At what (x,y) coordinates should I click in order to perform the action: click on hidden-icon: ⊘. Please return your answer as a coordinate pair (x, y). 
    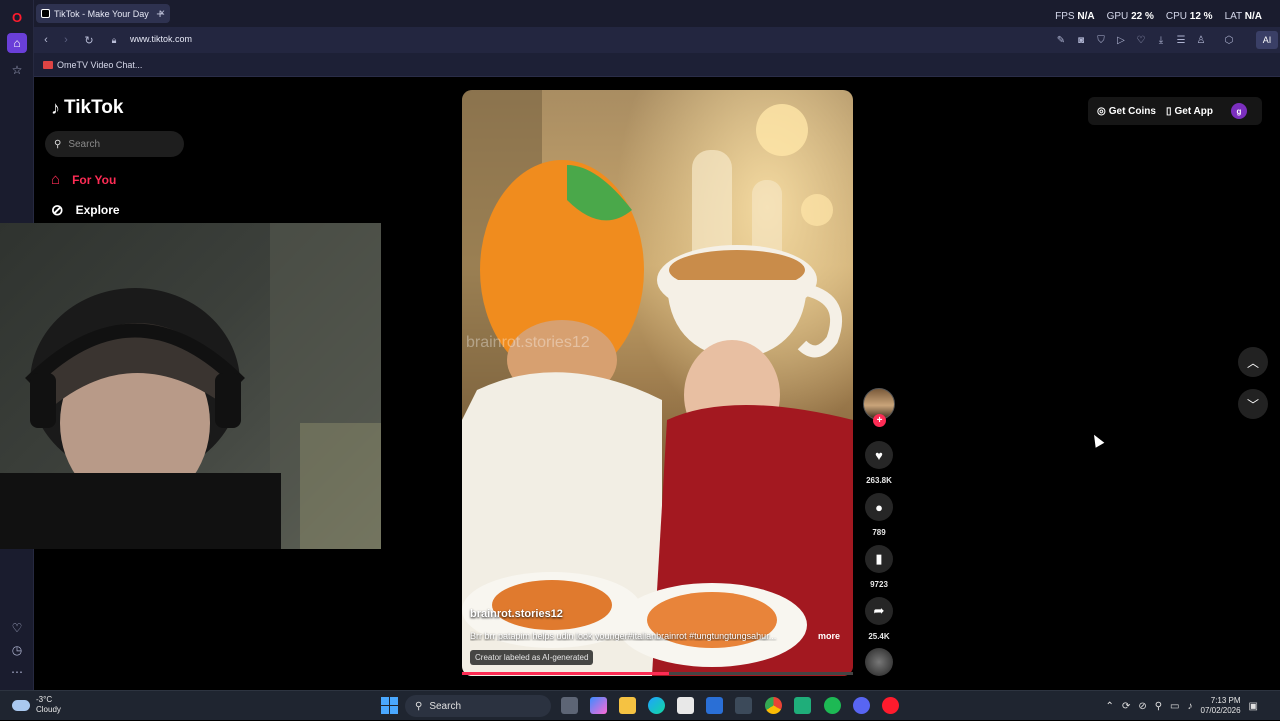
    Looking at the image, I should click on (1142, 706).